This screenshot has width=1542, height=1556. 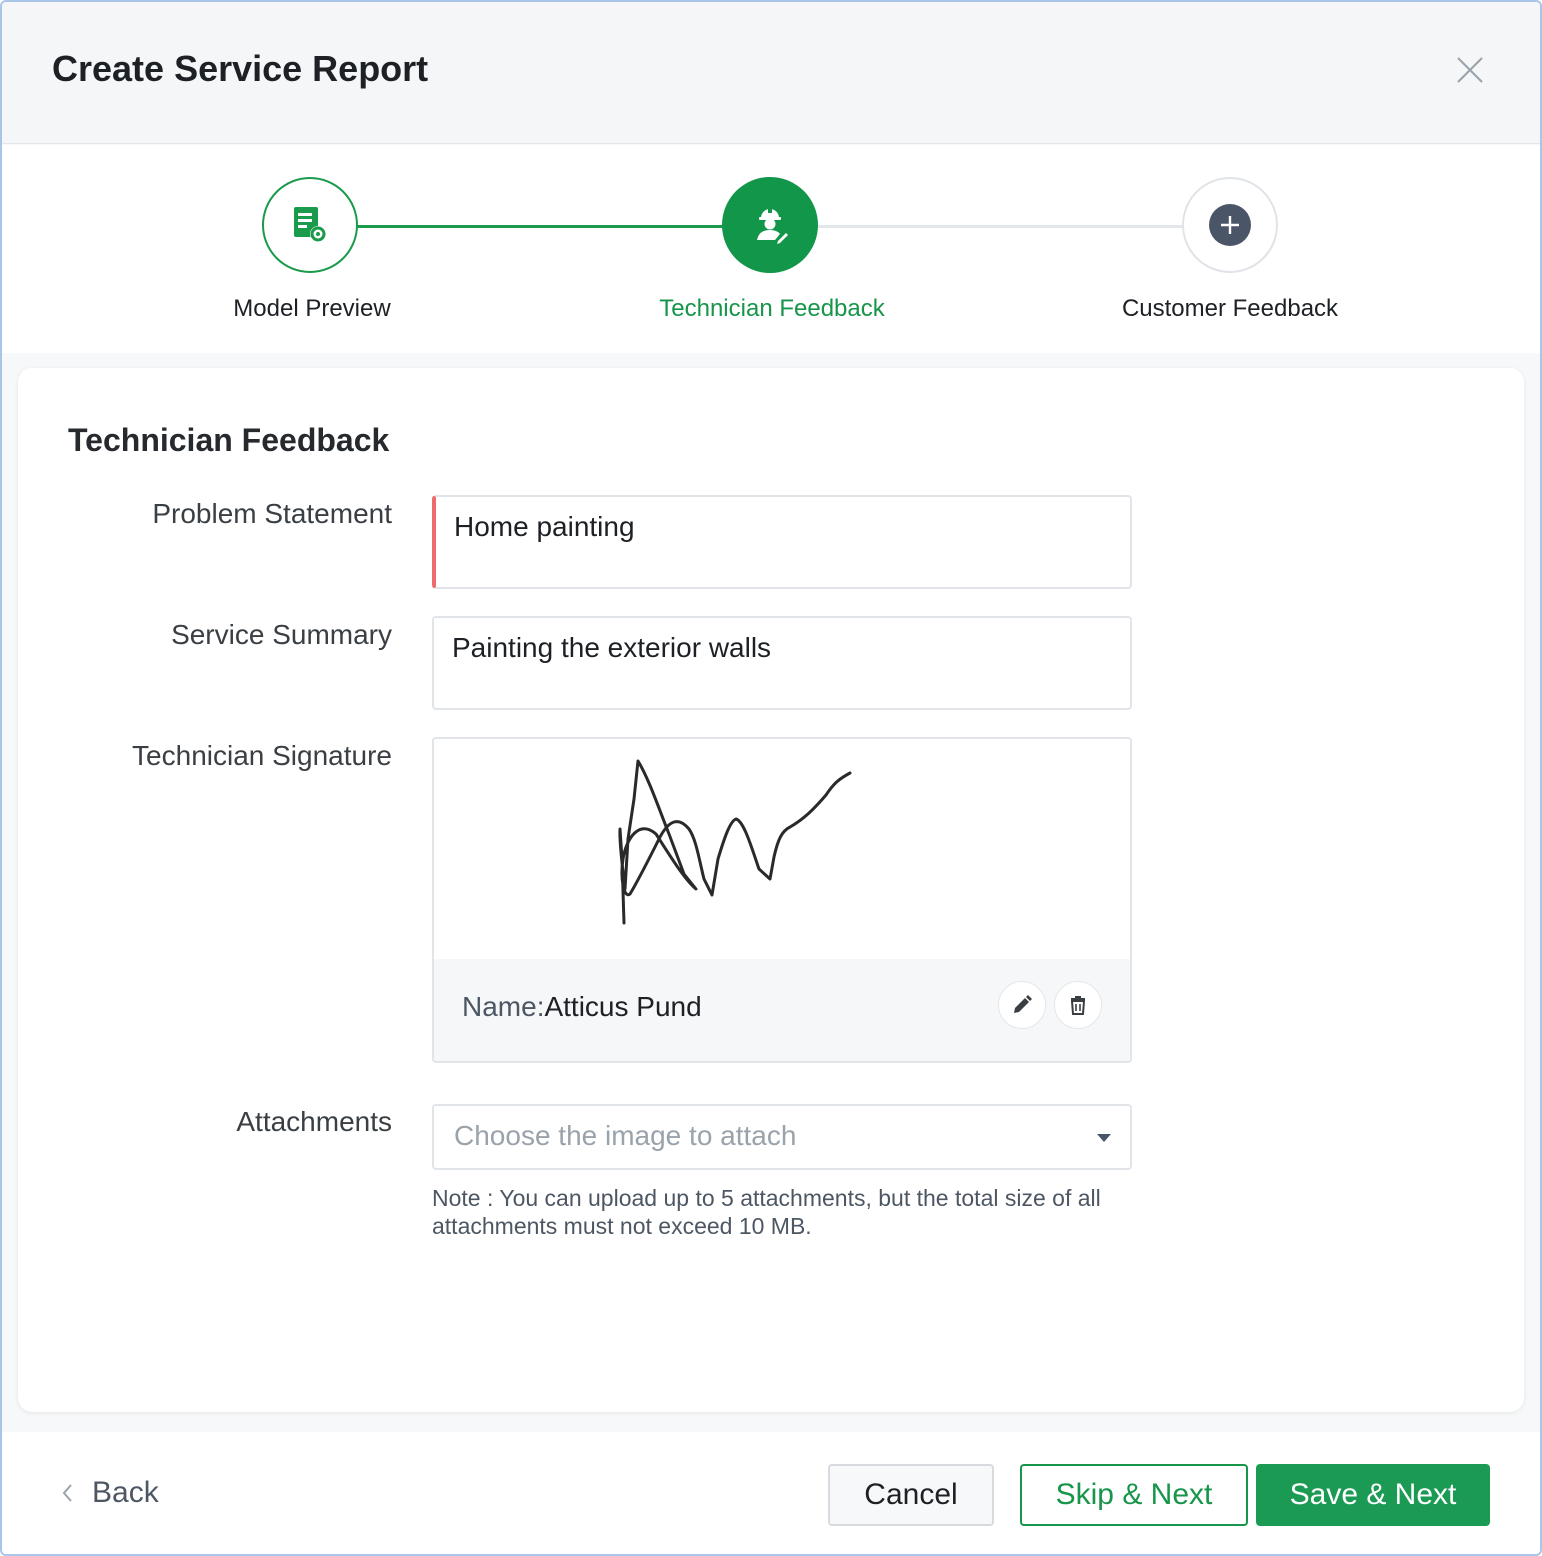 I want to click on attachments-label: Attachments, so click(x=314, y=1121).